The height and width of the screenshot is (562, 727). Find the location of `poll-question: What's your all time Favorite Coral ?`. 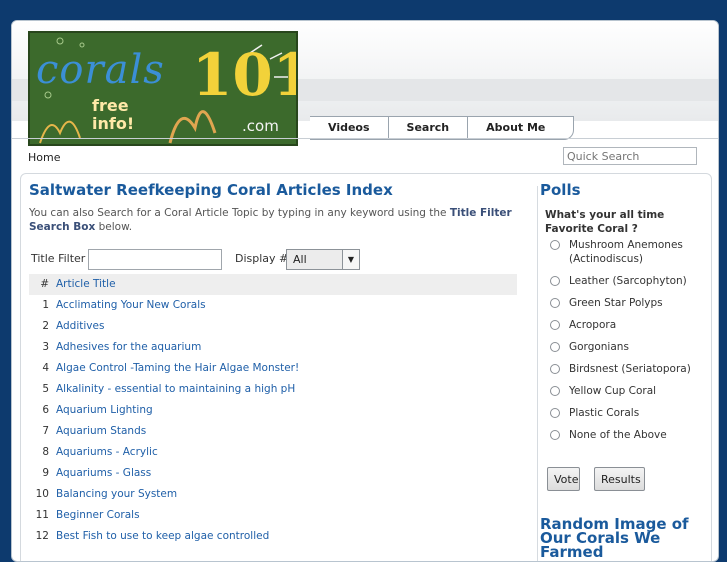

poll-question: What's your all time Favorite Coral ? is located at coordinates (605, 222).